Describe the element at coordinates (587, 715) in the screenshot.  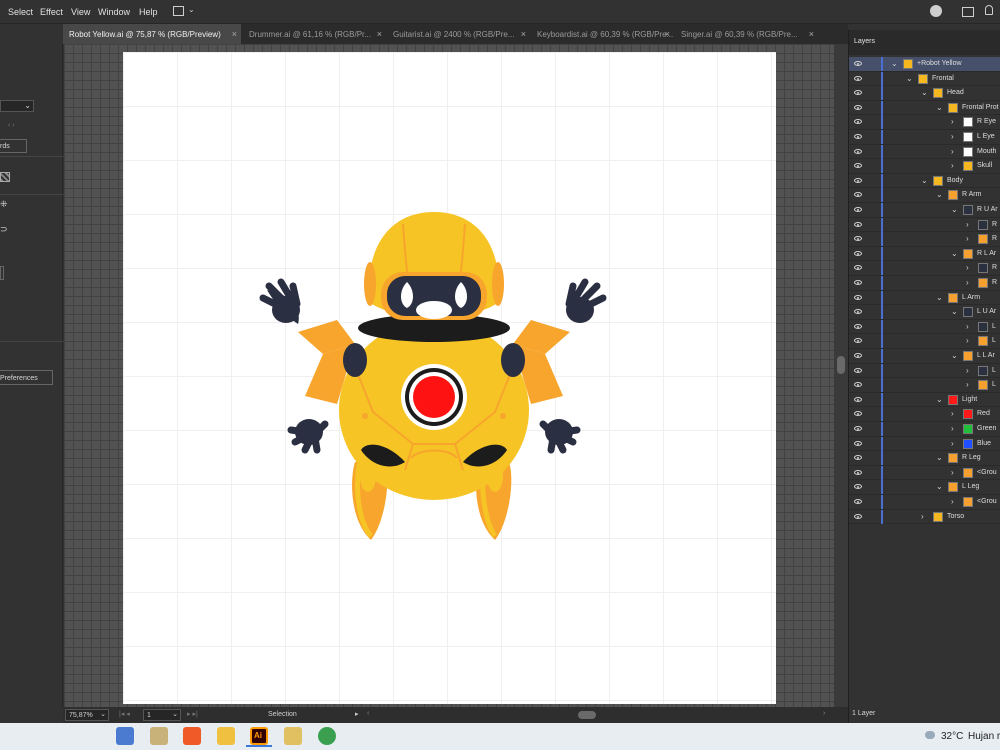
I see `horizontal-scroll-thumb` at that location.